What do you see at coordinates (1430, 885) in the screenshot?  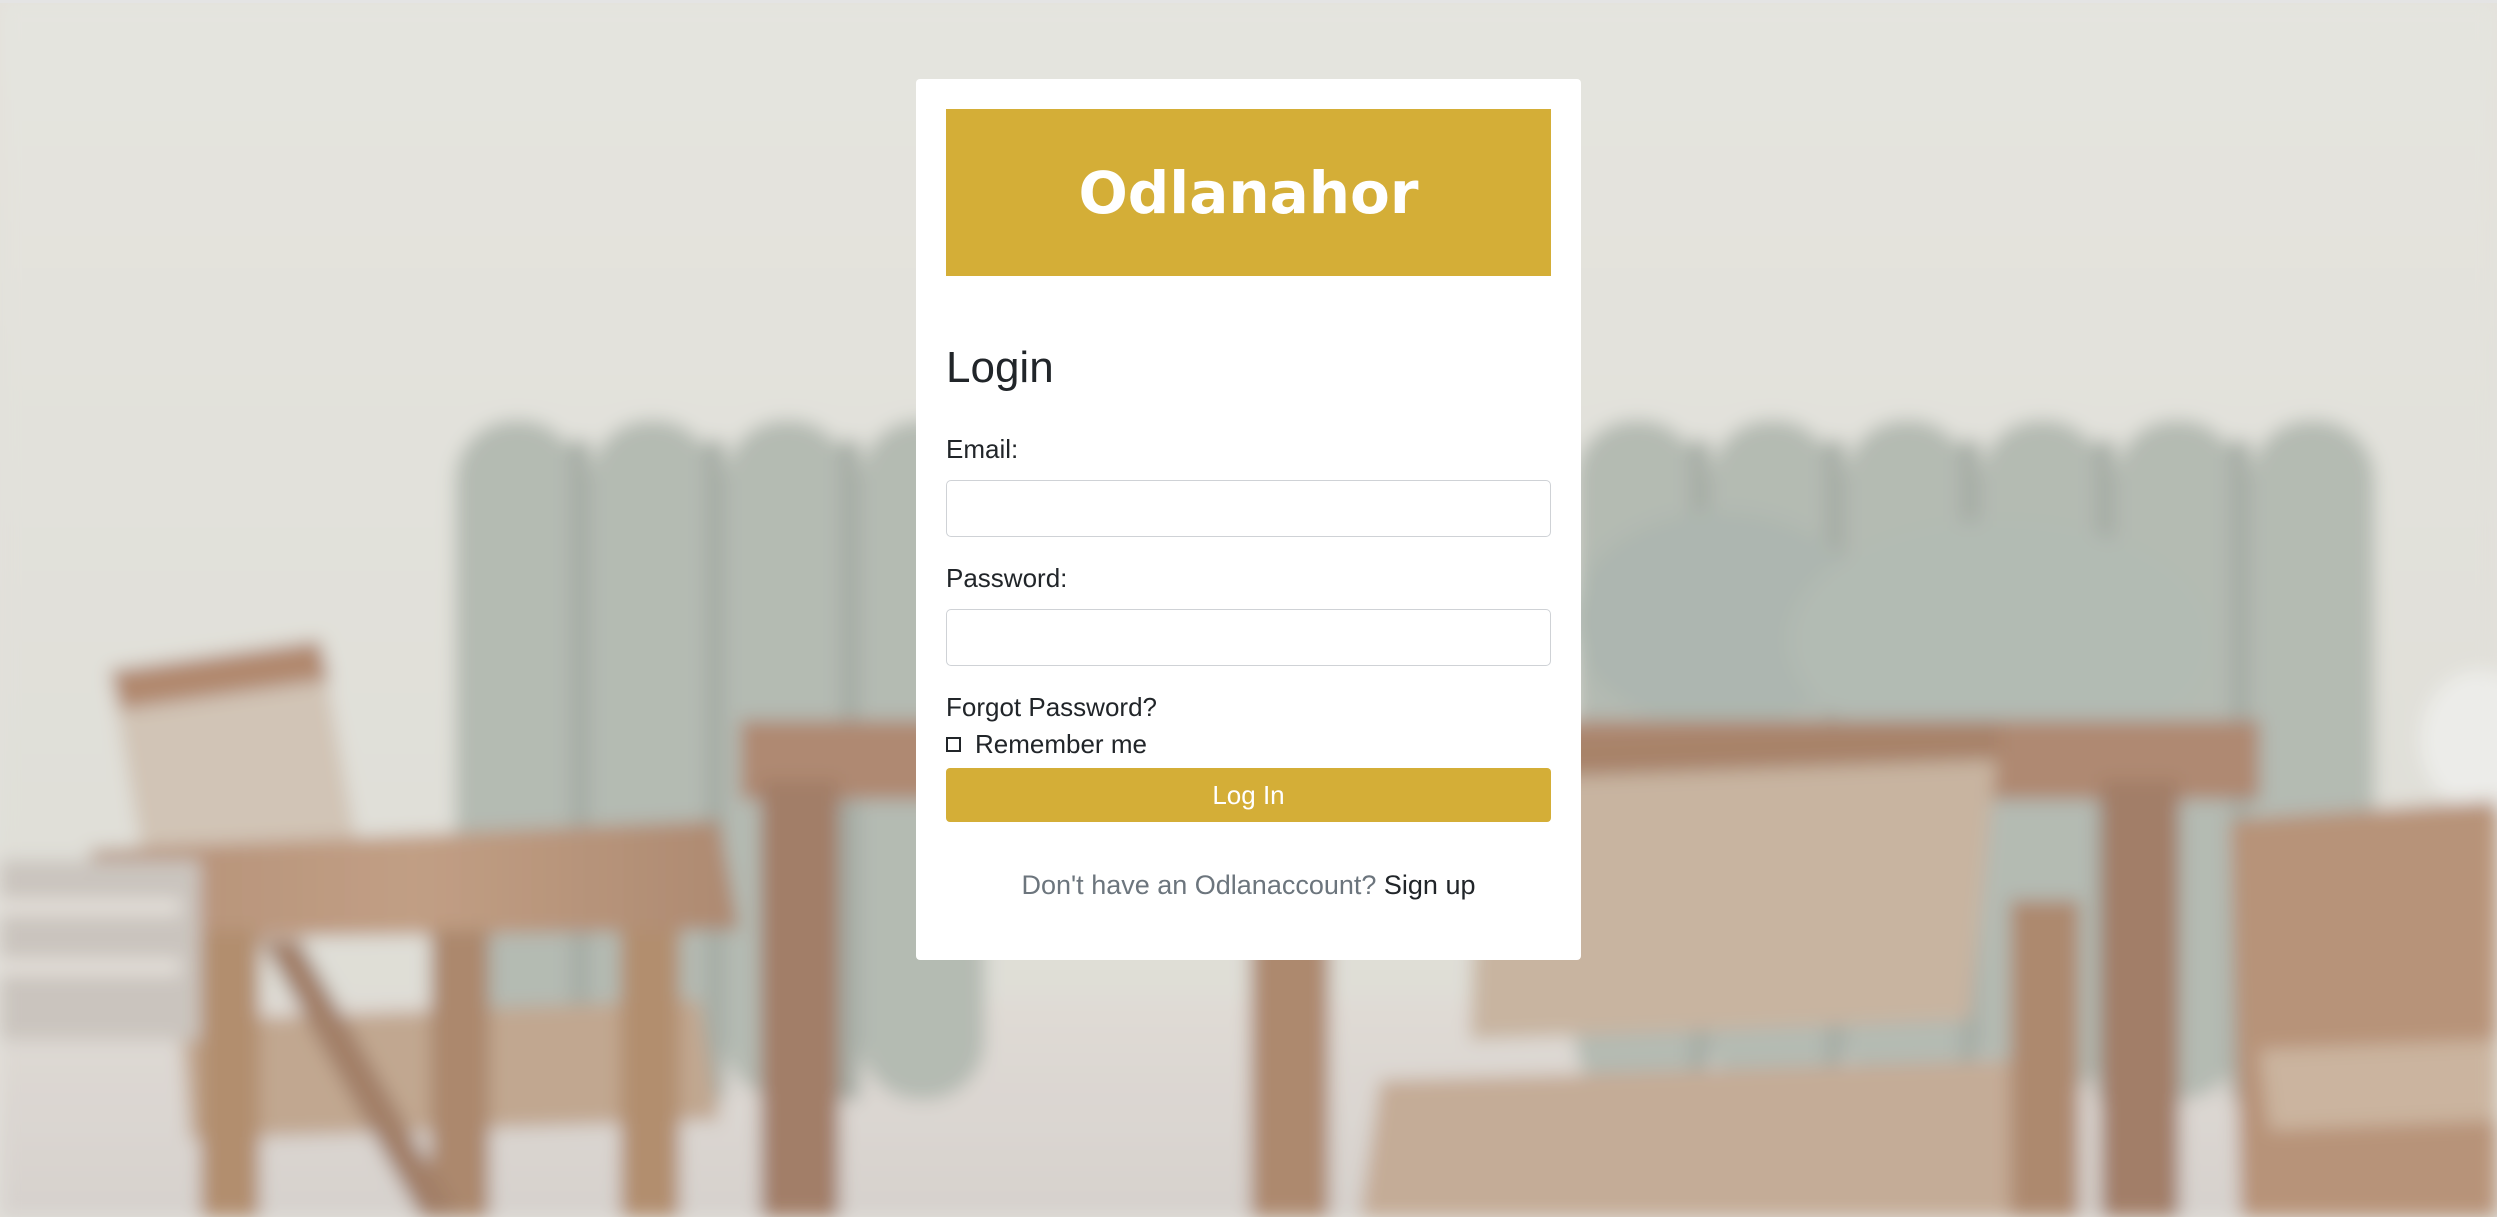 I see `signup-link: Sign up` at bounding box center [1430, 885].